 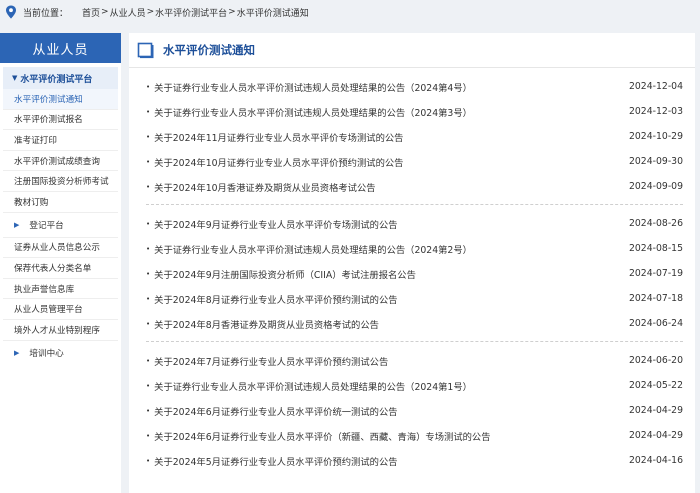 I want to click on sidebar-group-training: ▶ 培训中心, so click(x=60, y=353).